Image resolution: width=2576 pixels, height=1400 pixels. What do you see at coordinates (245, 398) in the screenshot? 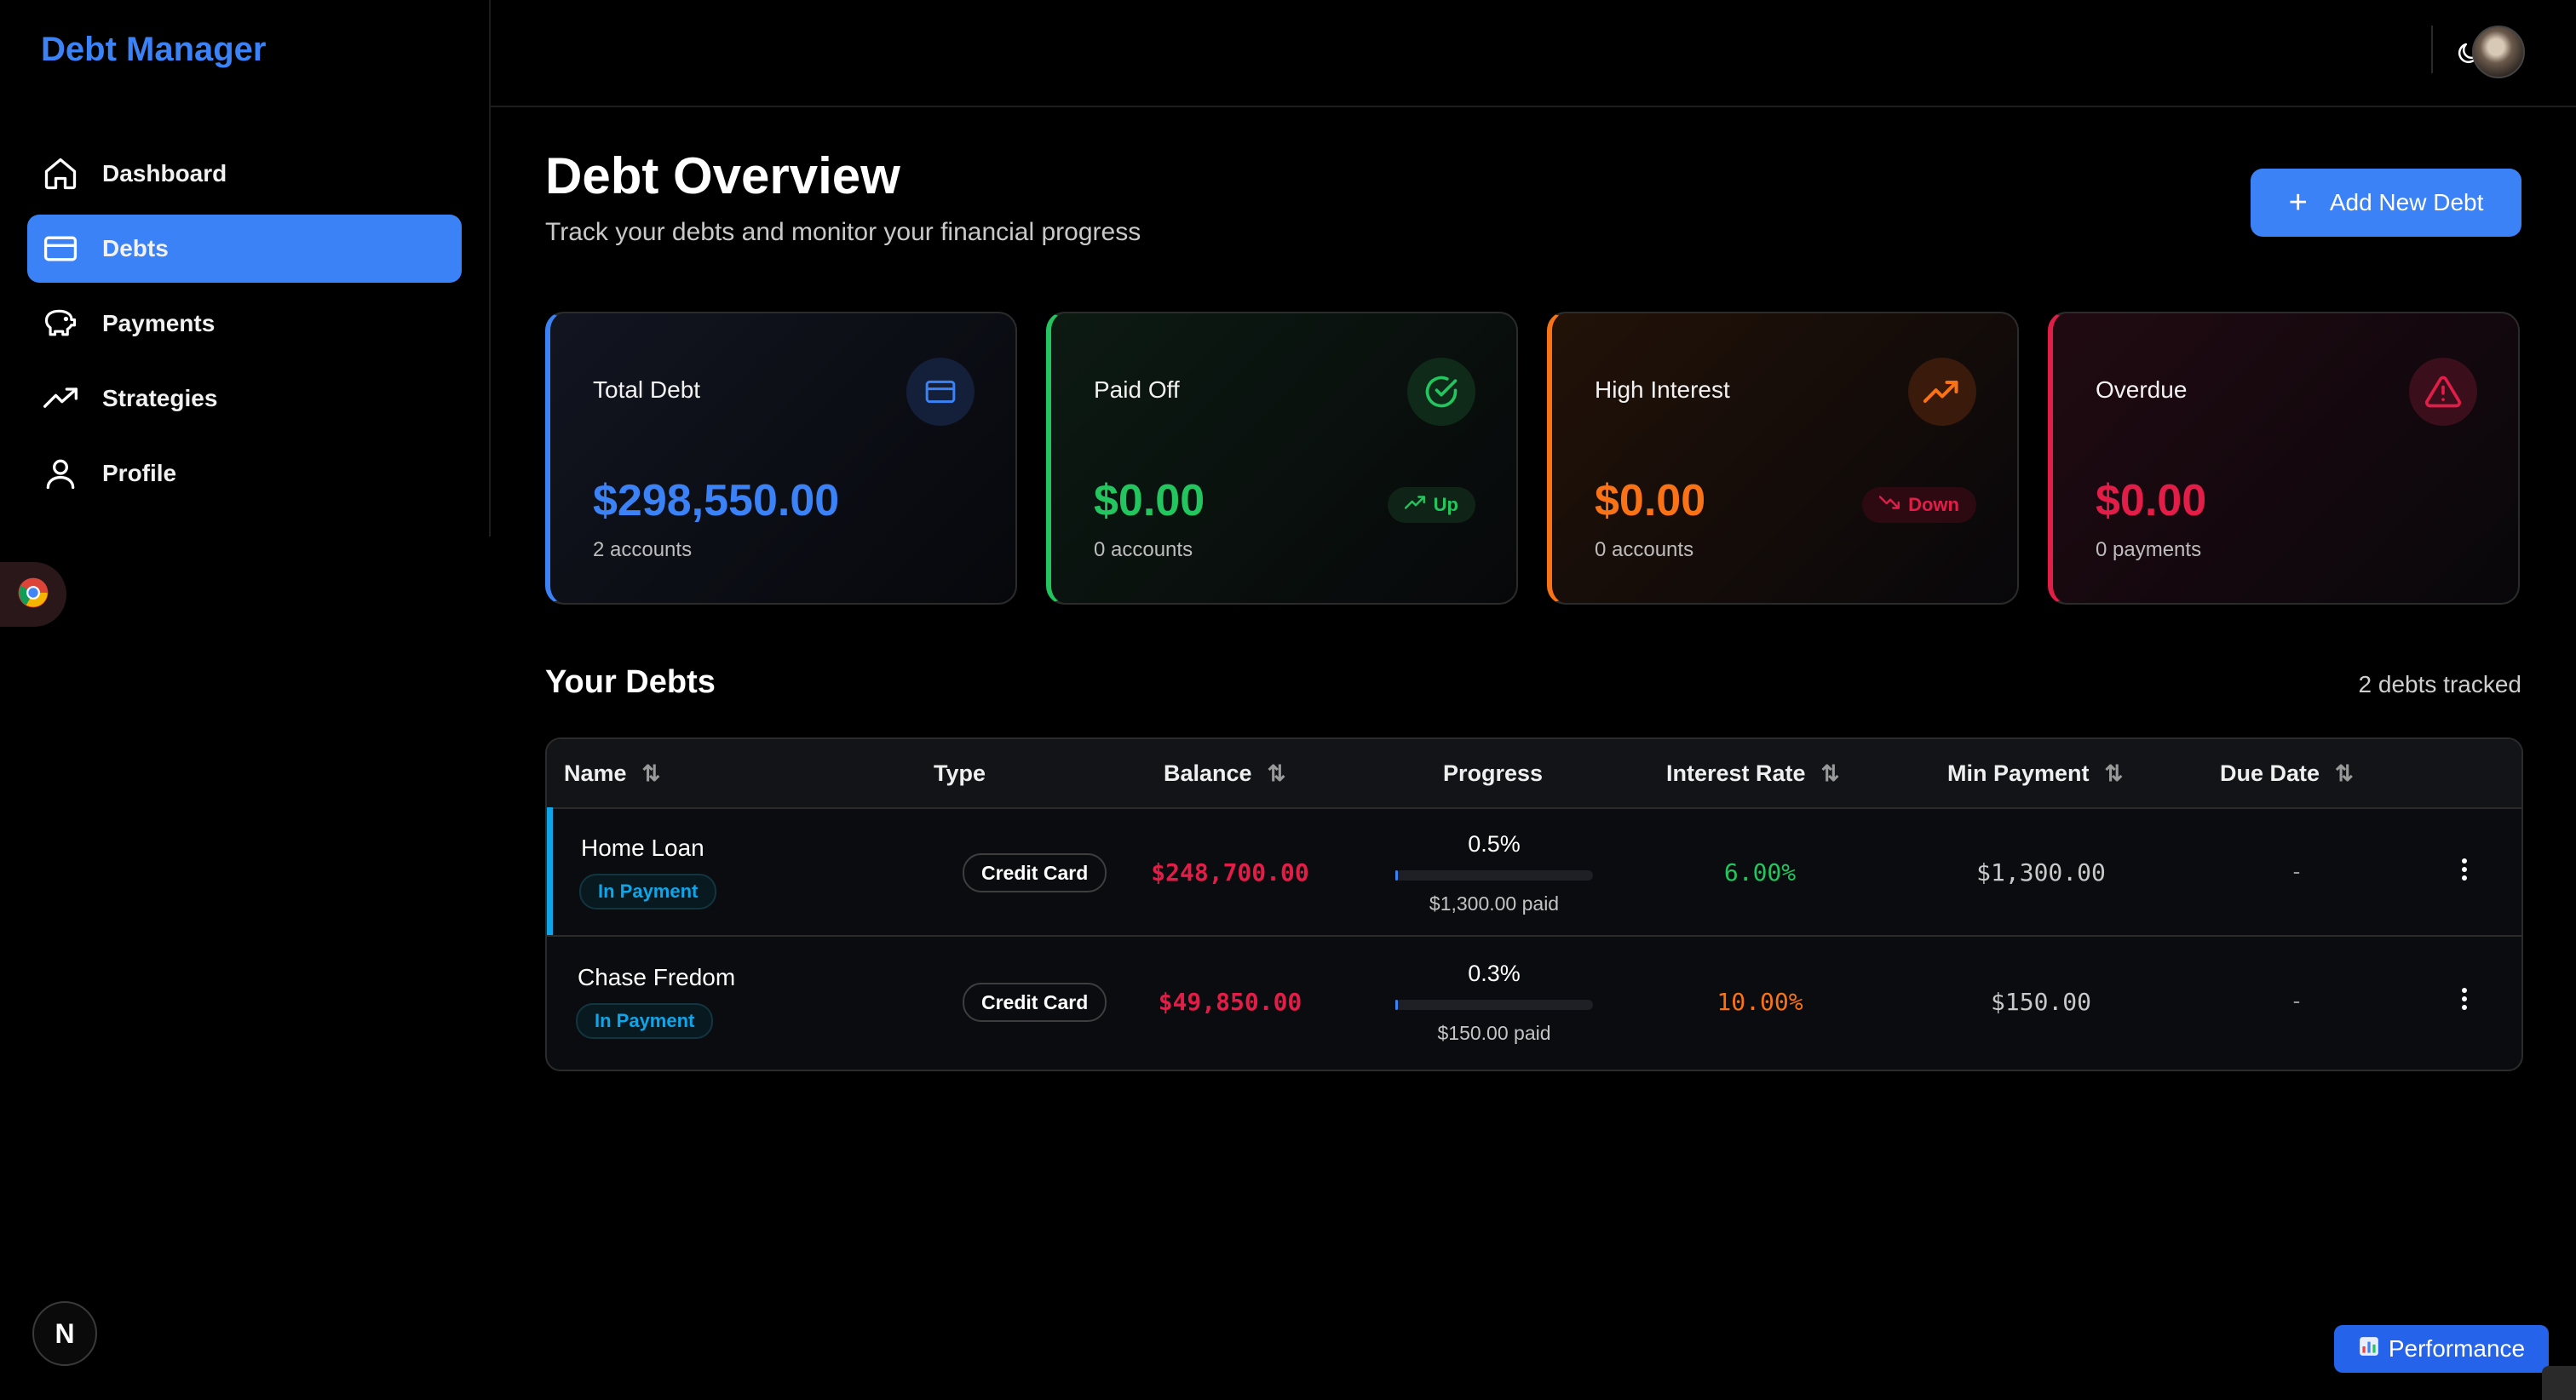
I see `sidebar-item-strategies: Strategies` at bounding box center [245, 398].